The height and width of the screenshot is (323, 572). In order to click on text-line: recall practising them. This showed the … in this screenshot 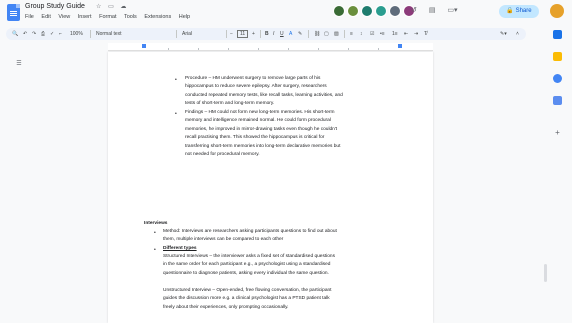, I will do `click(255, 138)`.